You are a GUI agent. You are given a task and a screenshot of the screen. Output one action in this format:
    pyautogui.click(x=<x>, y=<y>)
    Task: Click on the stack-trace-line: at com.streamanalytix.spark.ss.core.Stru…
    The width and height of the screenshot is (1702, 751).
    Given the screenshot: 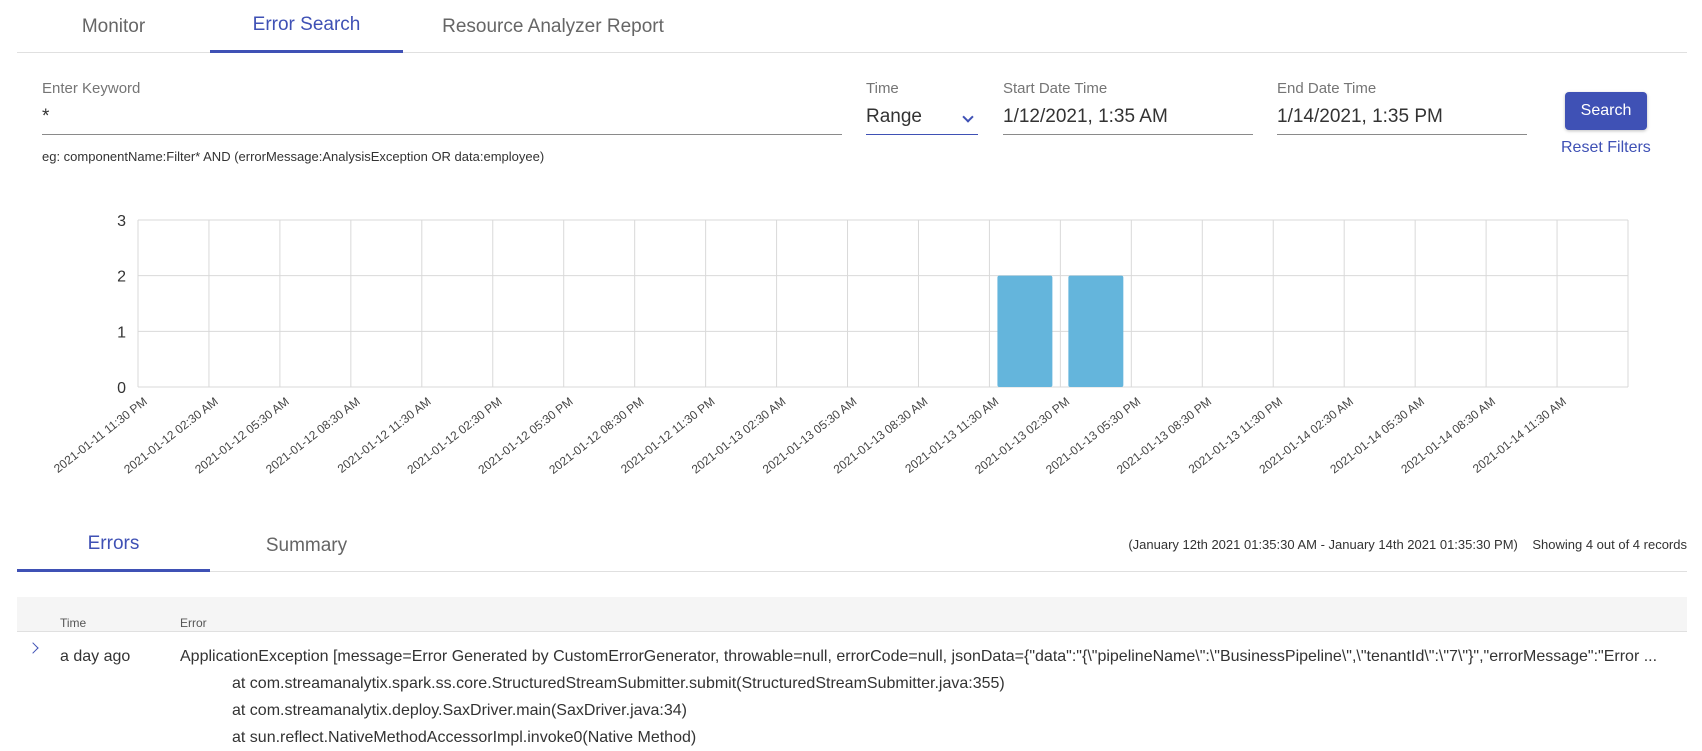 What is the action you would take?
    pyautogui.click(x=618, y=683)
    